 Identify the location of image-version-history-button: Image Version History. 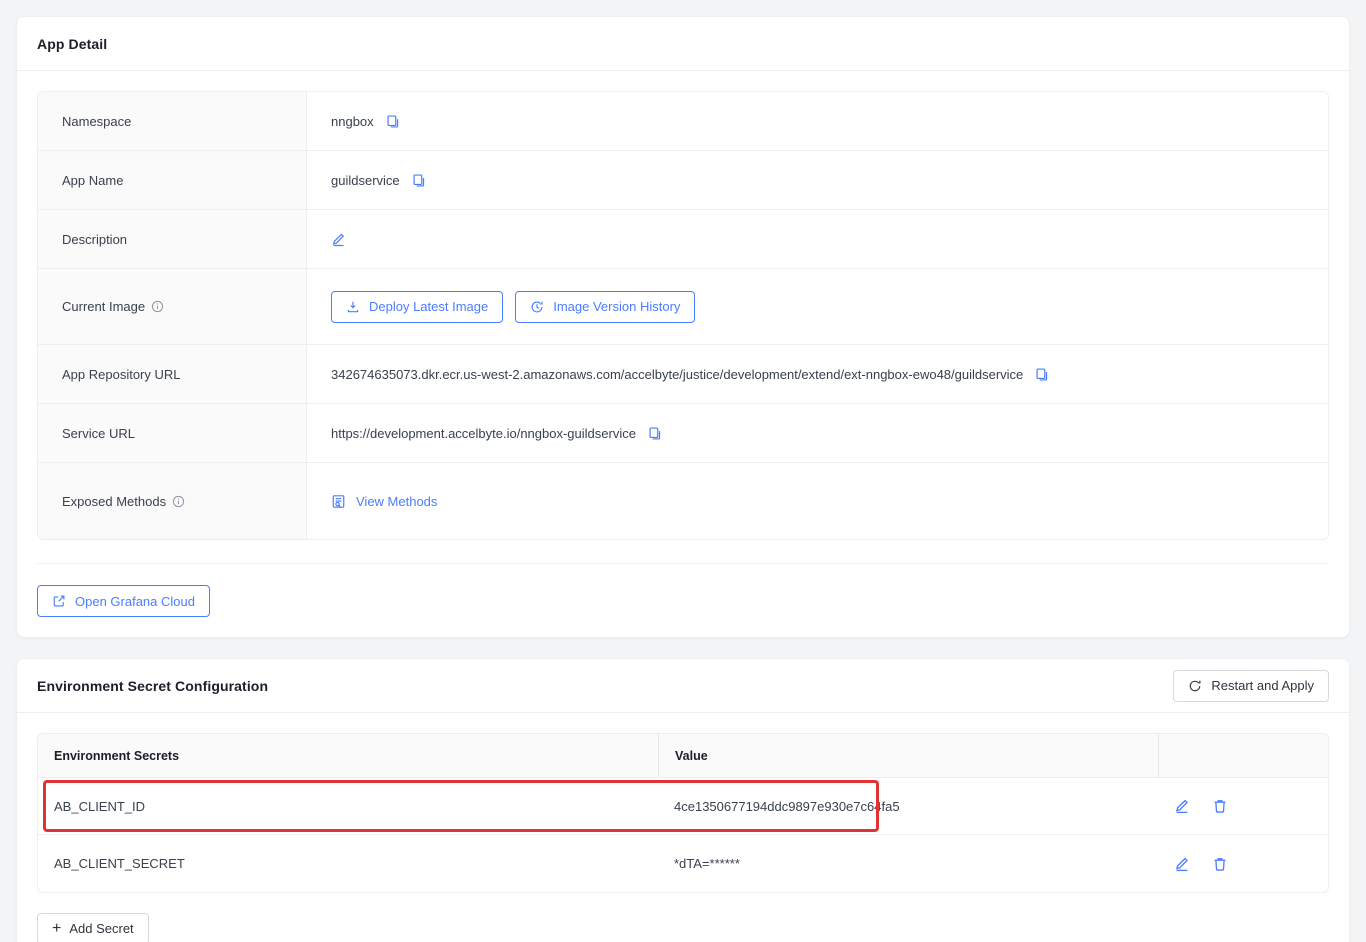
(605, 306).